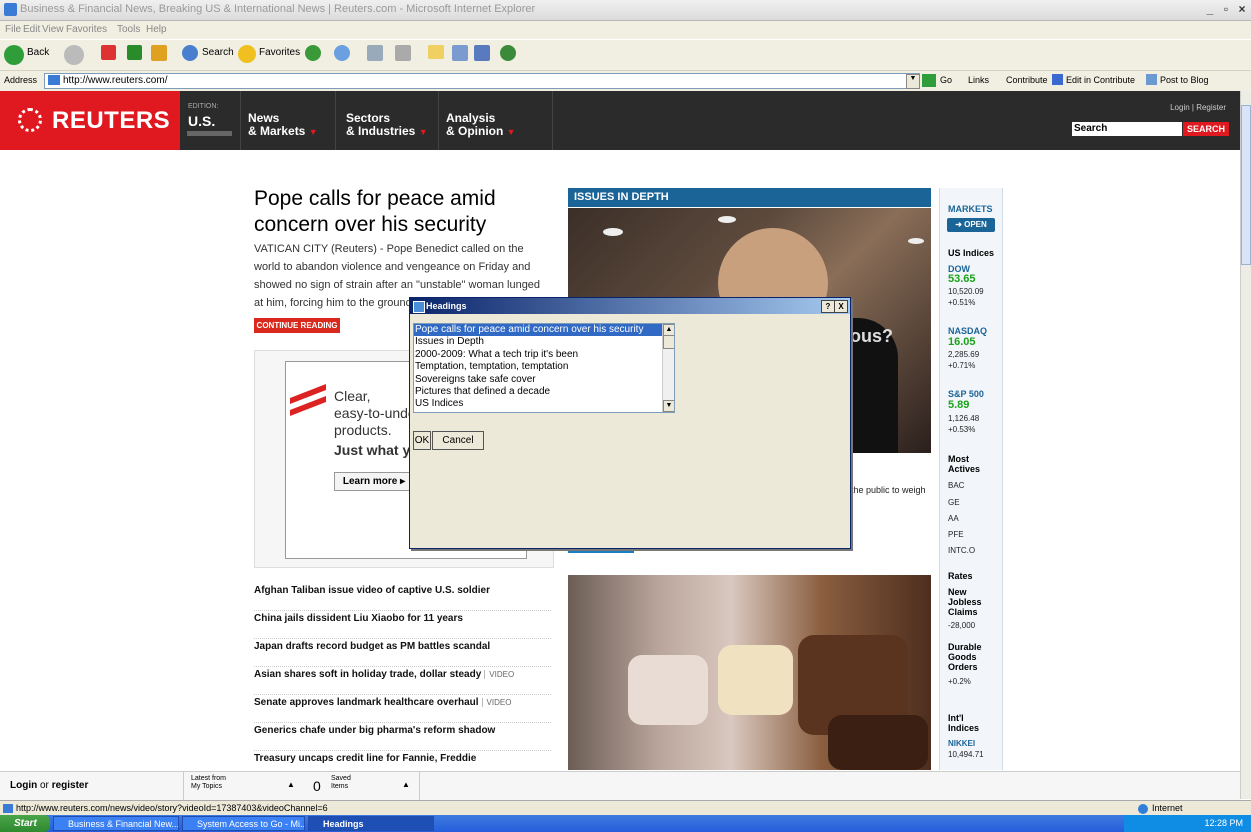  Describe the element at coordinates (381, 131) in the screenshot. I see `nav-label: & Industries` at that location.